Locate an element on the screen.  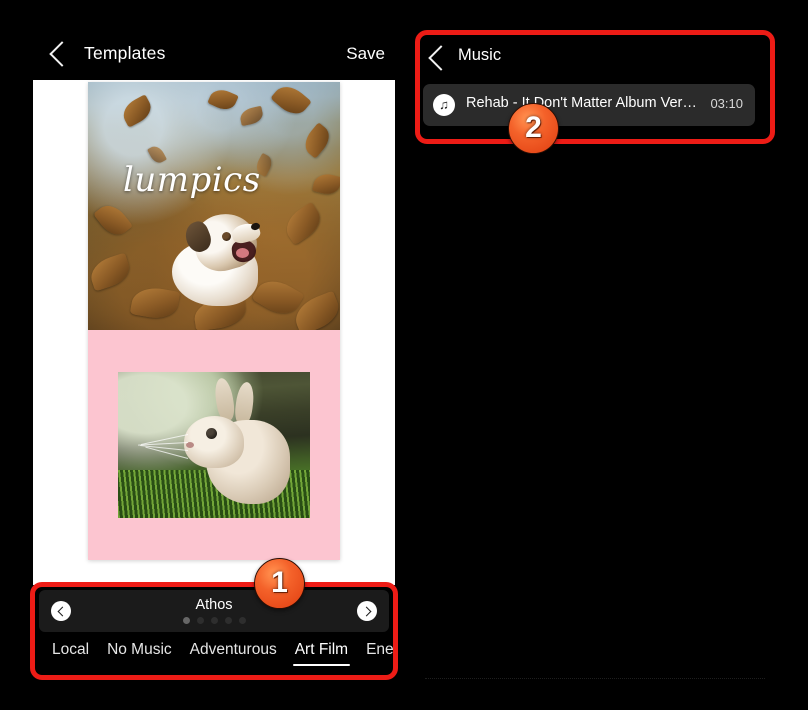
autumn-dog-photo: lumpics is located at coordinates (214, 206).